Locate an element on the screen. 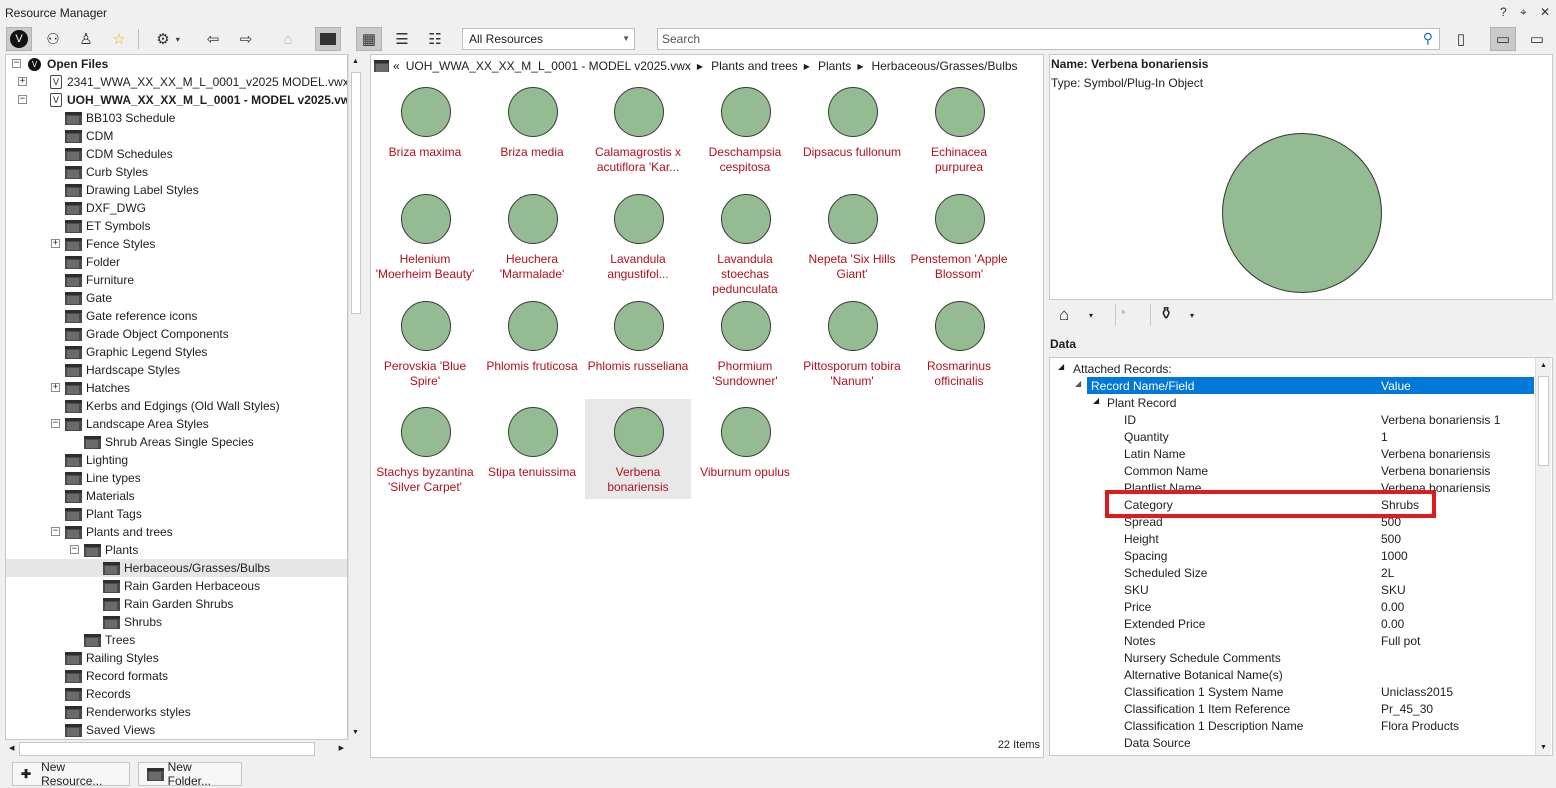 The height and width of the screenshot is (788, 1556). data-row: Classification 1 Item Reference Pr_45_30 is located at coordinates (1292, 708).